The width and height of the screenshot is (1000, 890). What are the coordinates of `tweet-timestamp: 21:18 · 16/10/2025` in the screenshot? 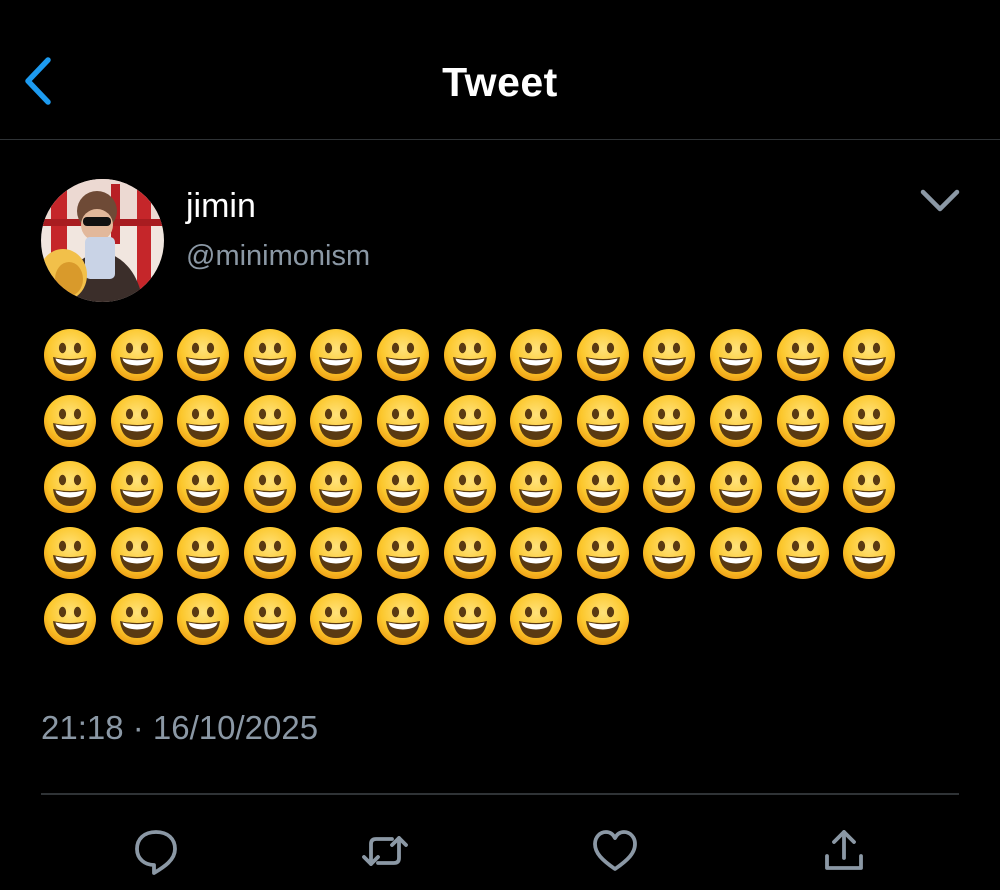 It's located at (179, 728).